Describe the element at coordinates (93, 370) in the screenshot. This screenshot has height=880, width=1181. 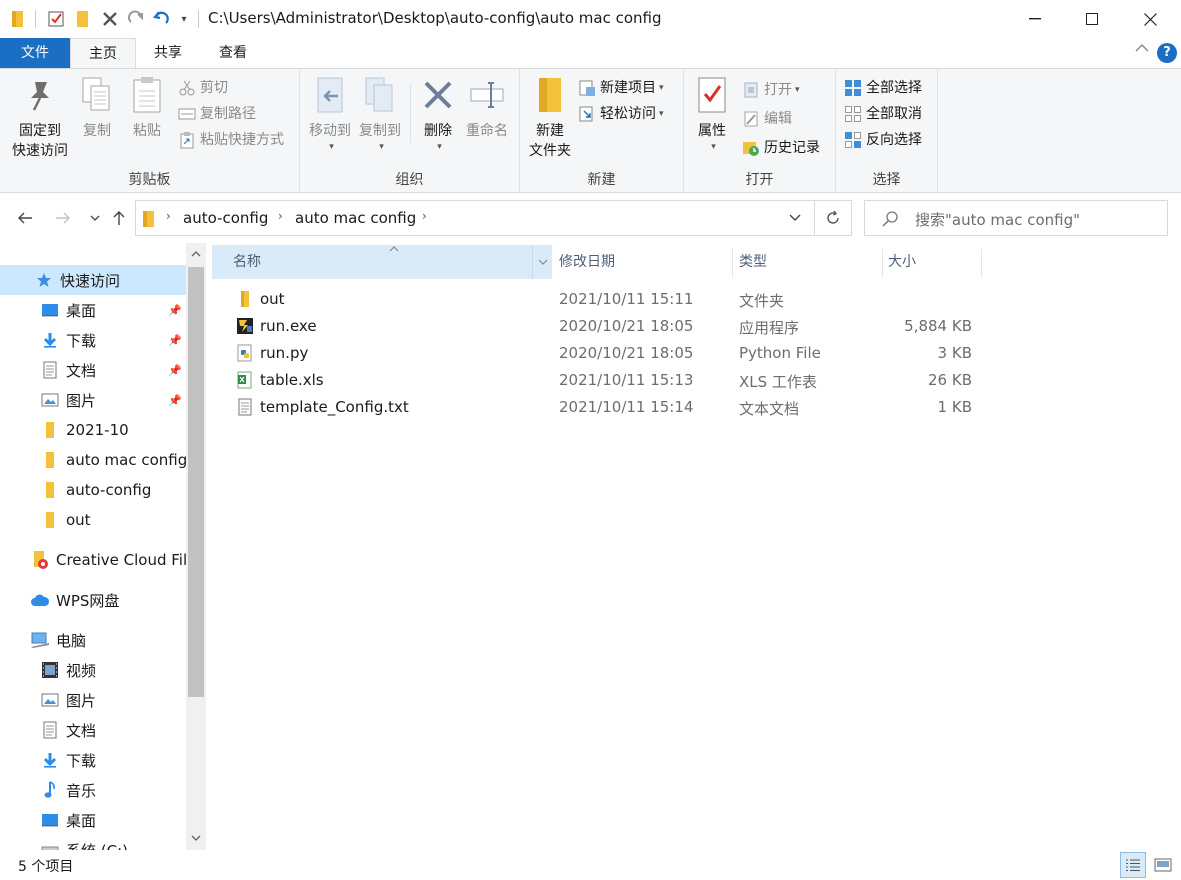
I see `nav-item-documents: 文档` at that location.